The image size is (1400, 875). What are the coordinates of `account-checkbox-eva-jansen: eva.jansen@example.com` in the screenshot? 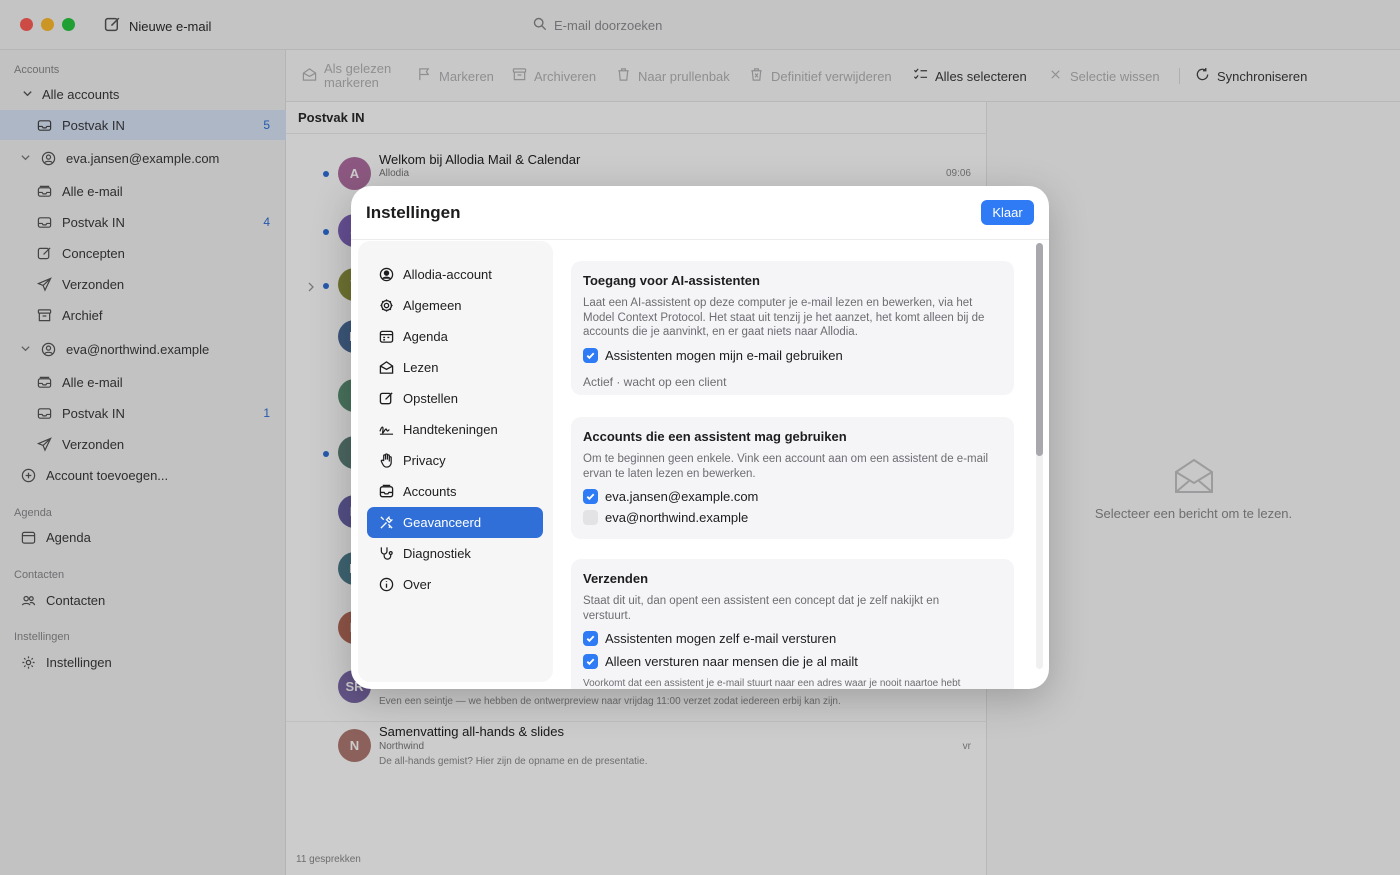 It's located at (792, 496).